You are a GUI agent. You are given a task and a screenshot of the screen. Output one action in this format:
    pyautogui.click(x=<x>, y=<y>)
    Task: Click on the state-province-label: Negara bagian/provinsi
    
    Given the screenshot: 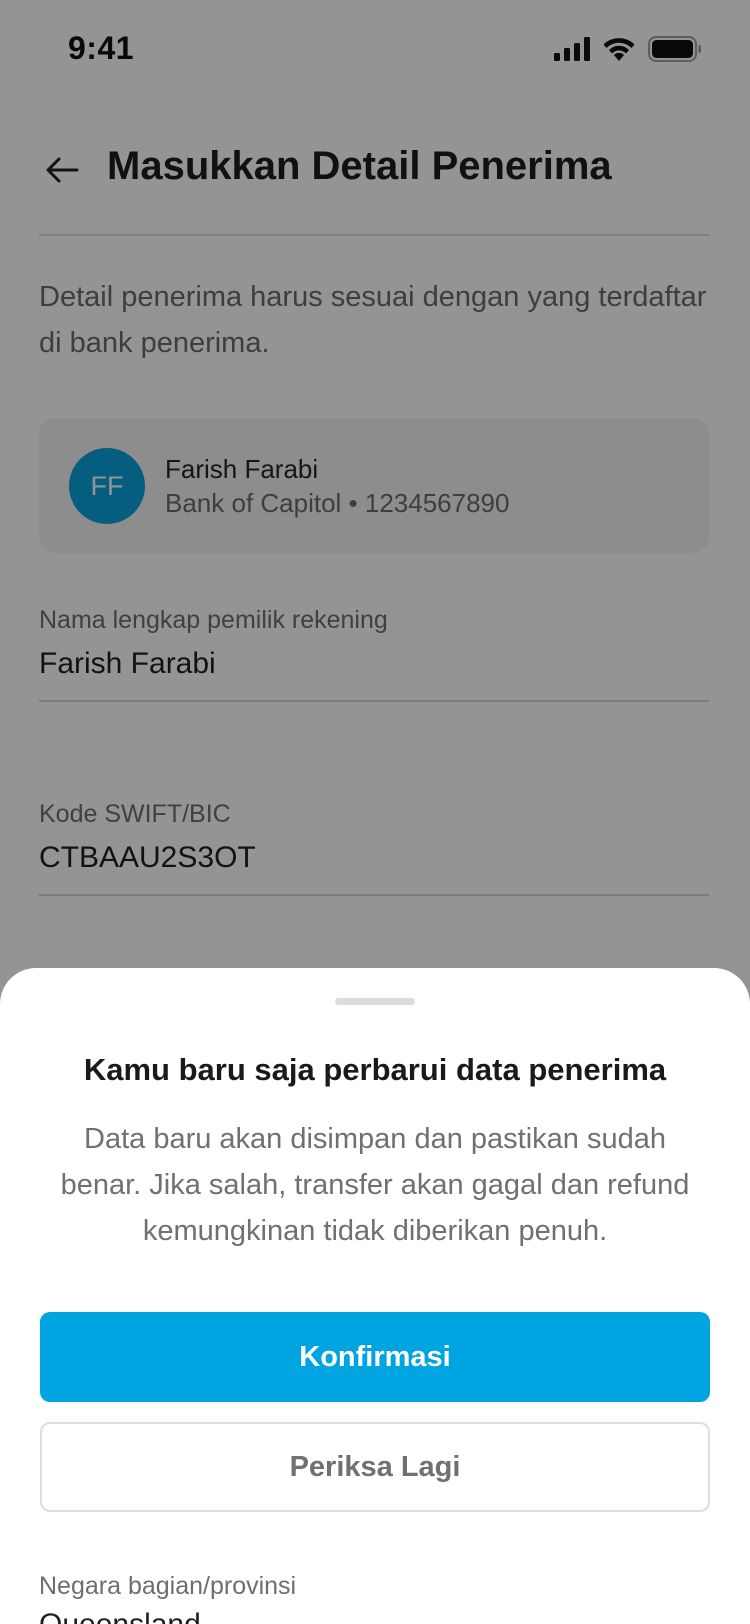 What is the action you would take?
    pyautogui.click(x=168, y=1586)
    